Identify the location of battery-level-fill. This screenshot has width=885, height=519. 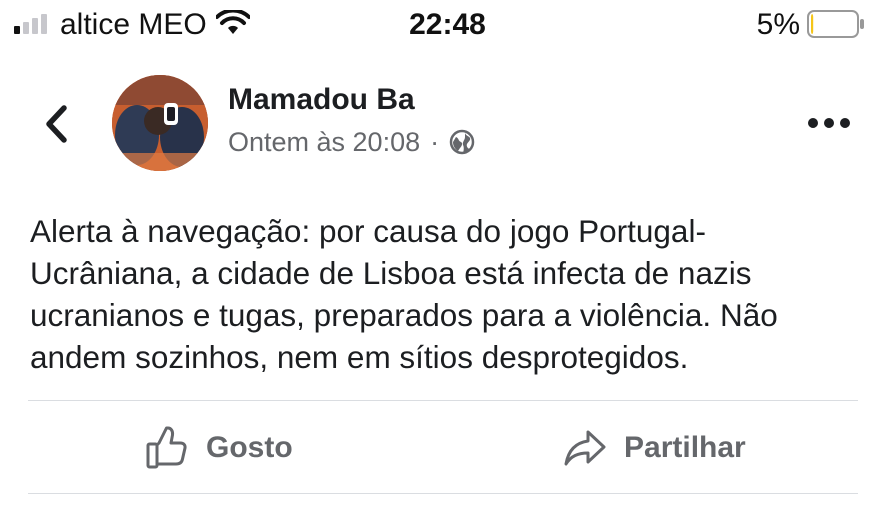
(812, 24).